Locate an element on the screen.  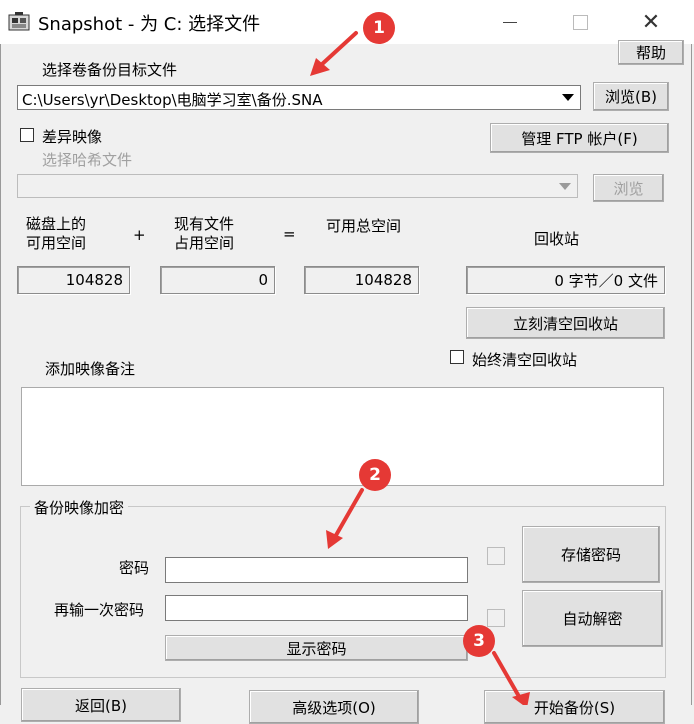
annotation-badge-3: 3 is located at coordinates (479, 641).